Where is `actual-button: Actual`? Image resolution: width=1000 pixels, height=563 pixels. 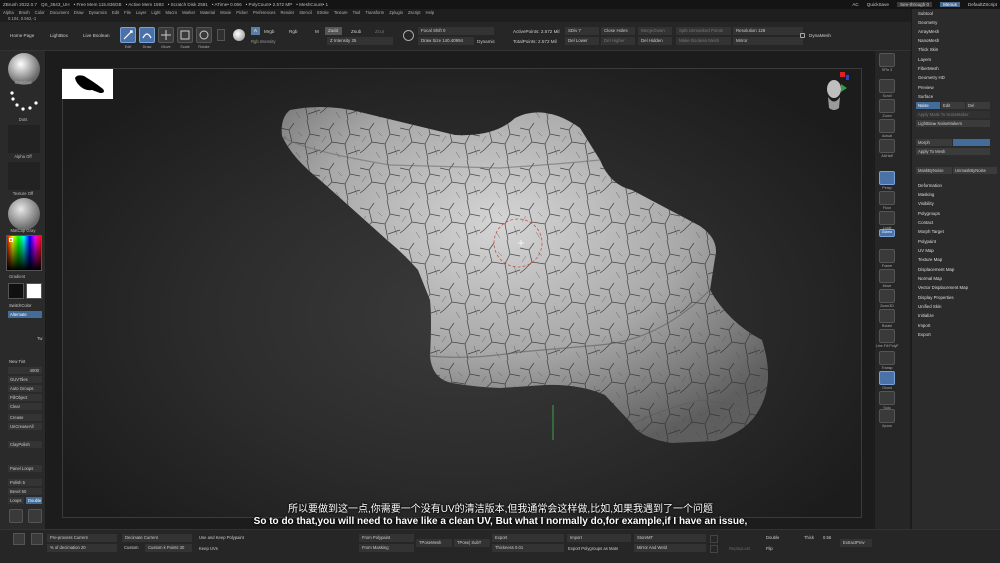
actual-button: Actual is located at coordinates (887, 128).